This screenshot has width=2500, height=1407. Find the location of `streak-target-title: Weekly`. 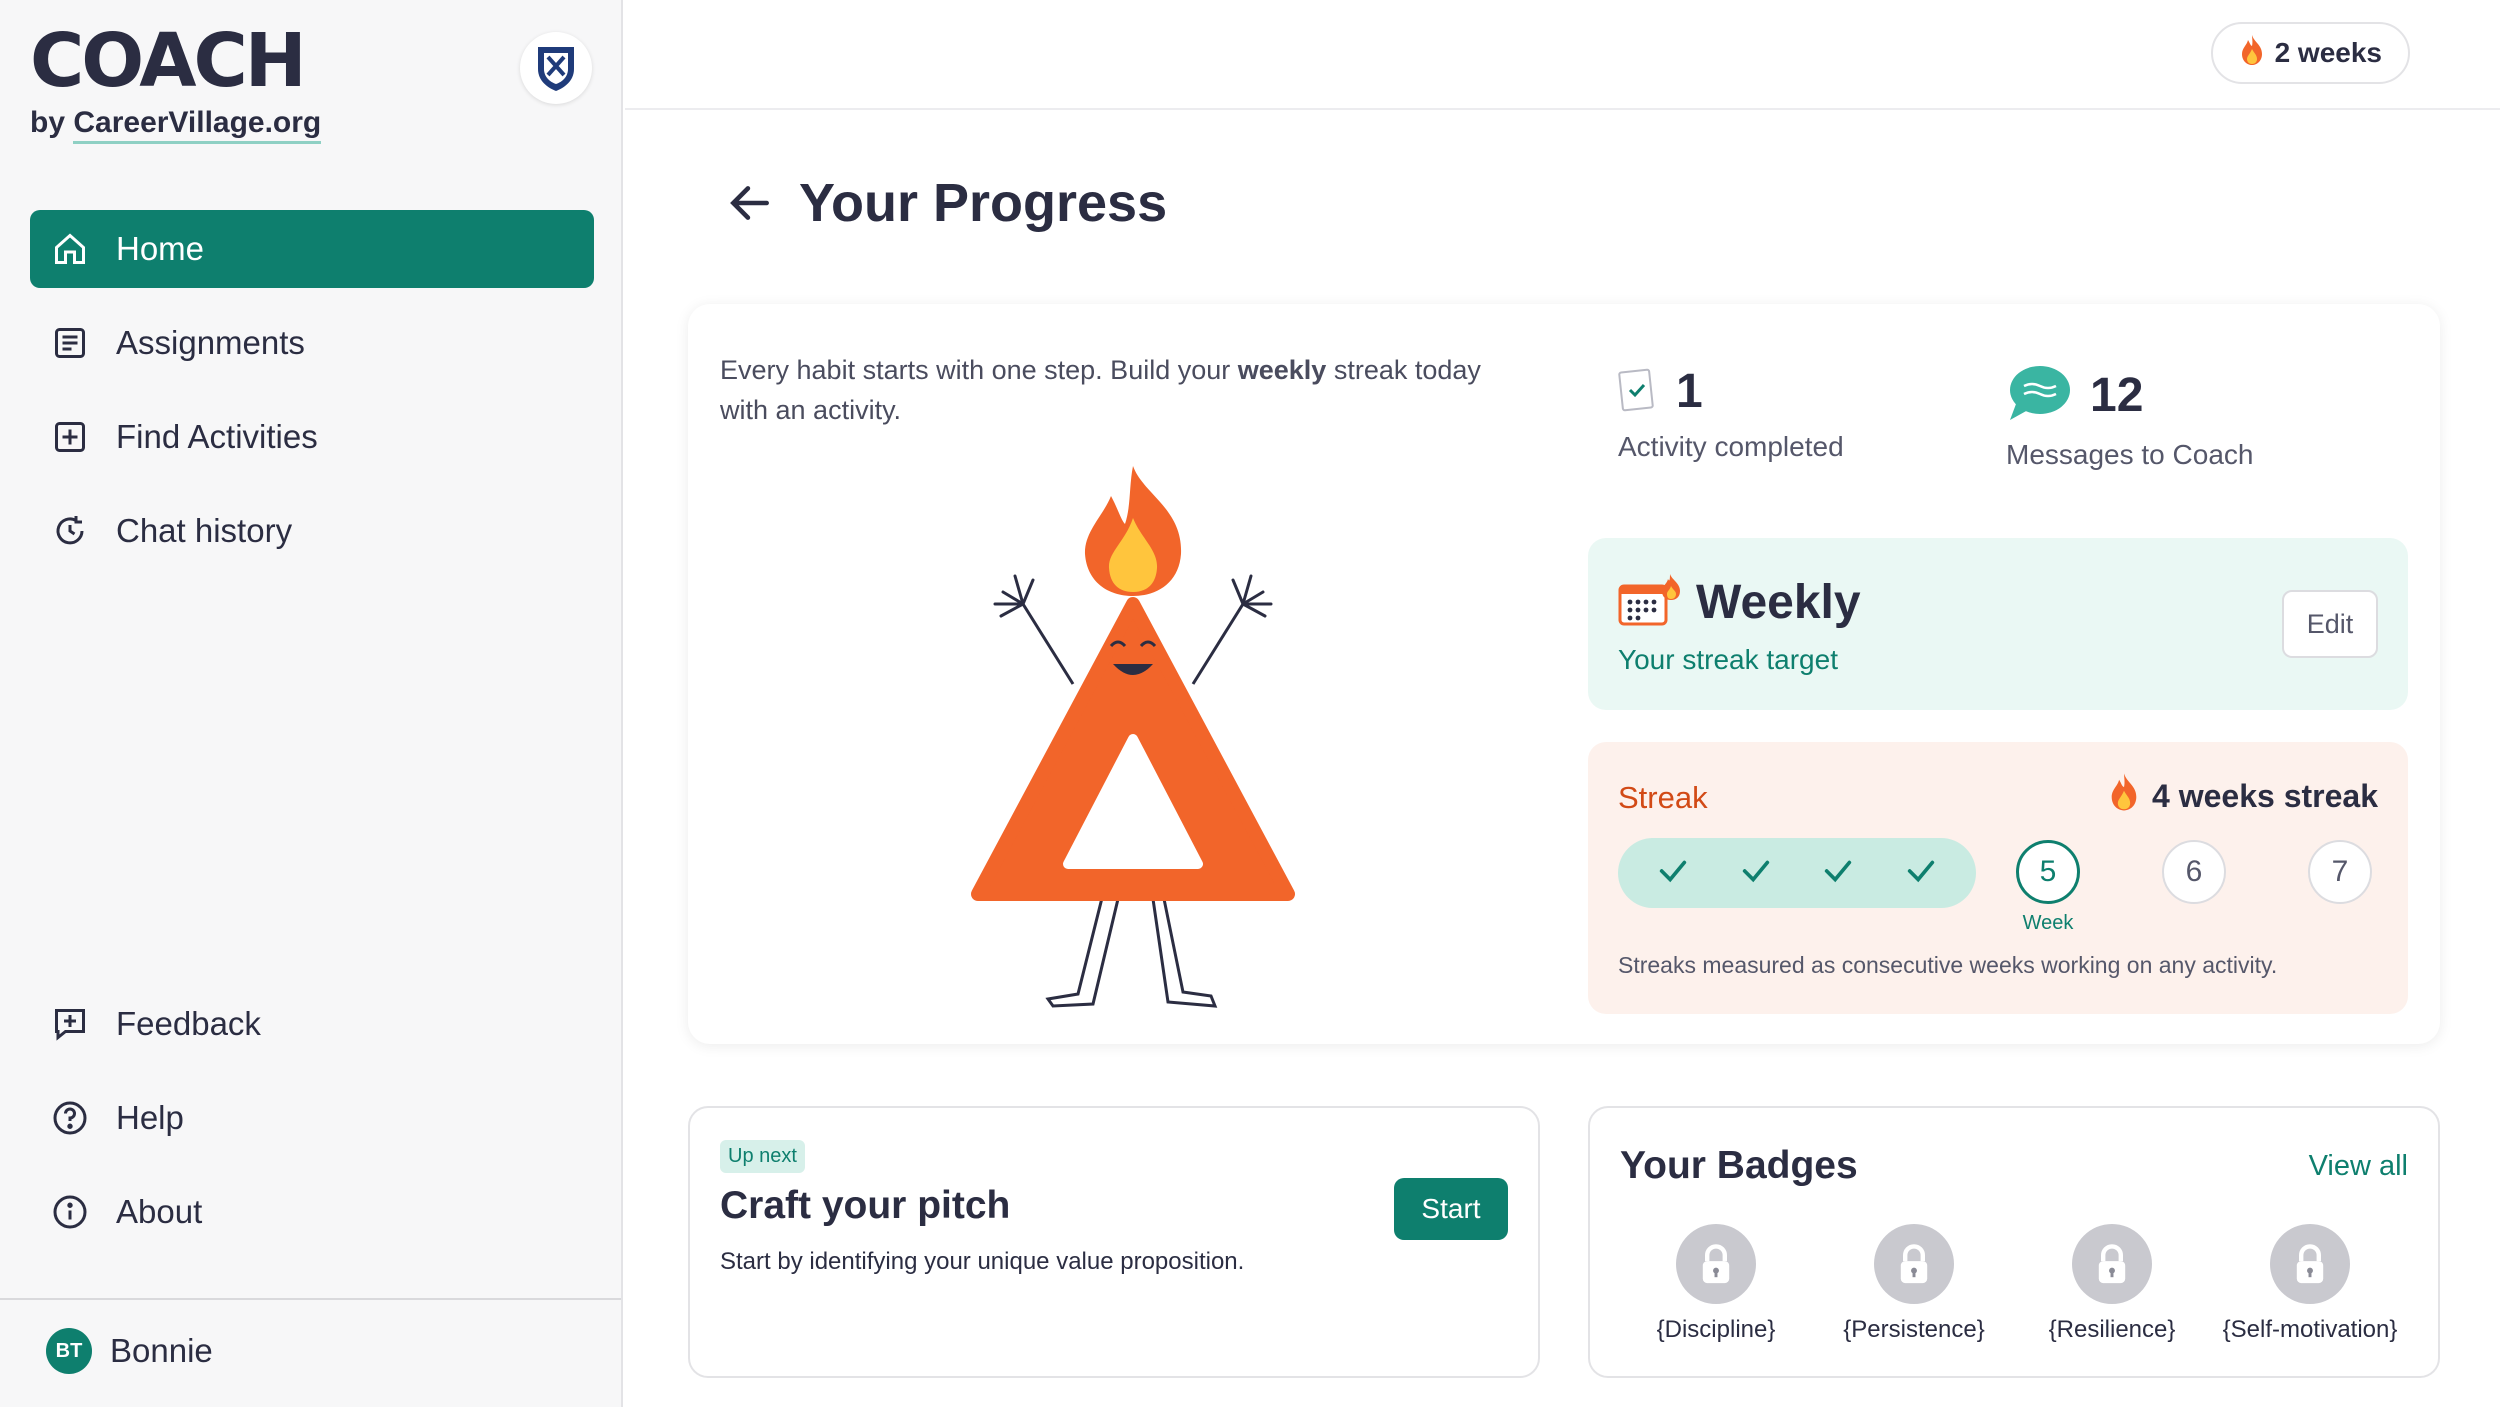

streak-target-title: Weekly is located at coordinates (1778, 602).